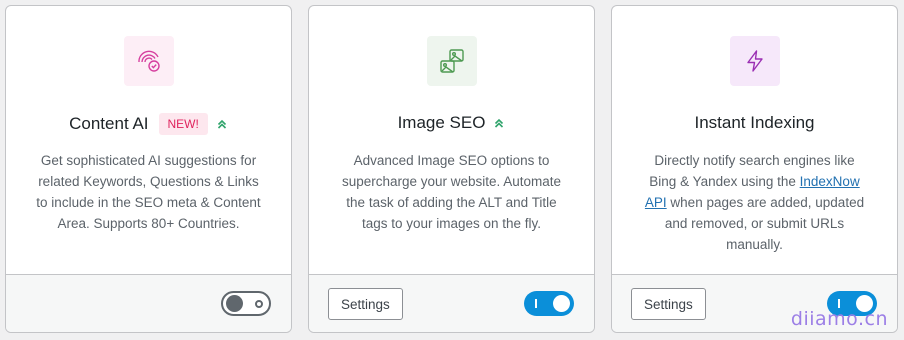  I want to click on images-icon, so click(451, 61).